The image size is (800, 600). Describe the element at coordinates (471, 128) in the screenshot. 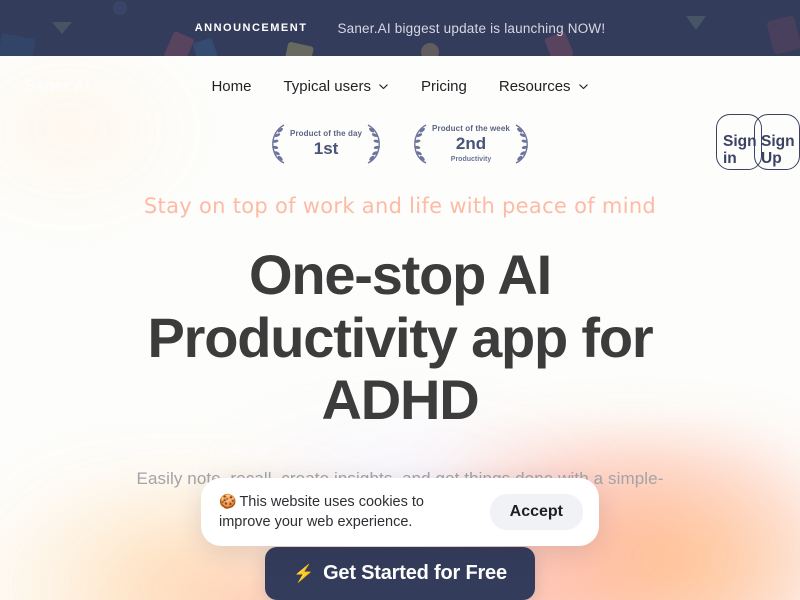

I see `badge-title: Product of the week` at that location.